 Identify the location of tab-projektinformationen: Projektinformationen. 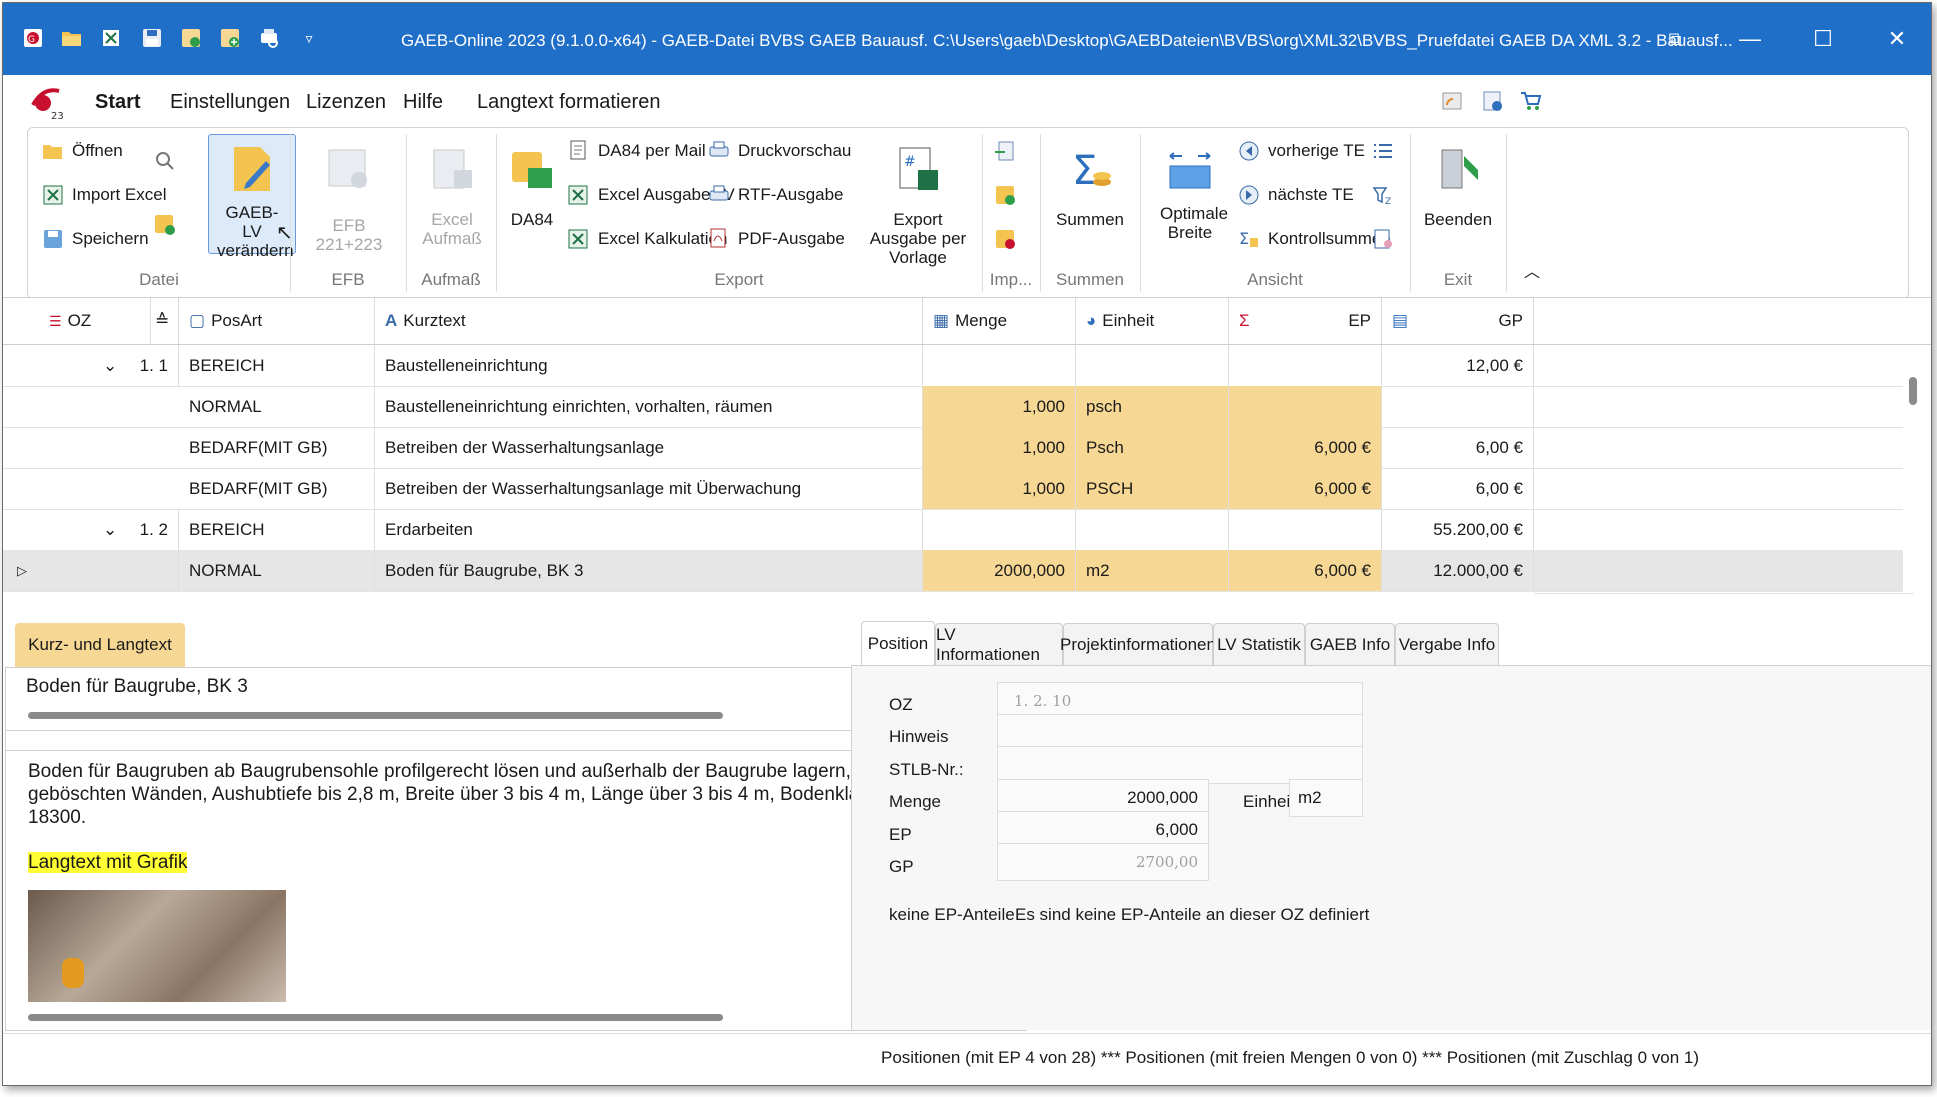
(1138, 644).